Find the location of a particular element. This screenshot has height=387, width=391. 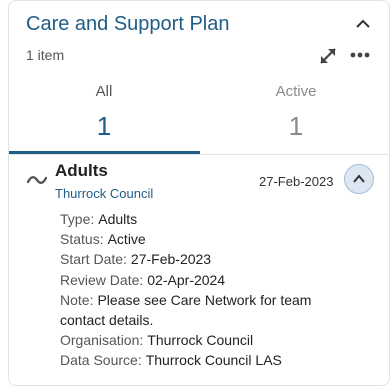

expand-button is located at coordinates (328, 56).